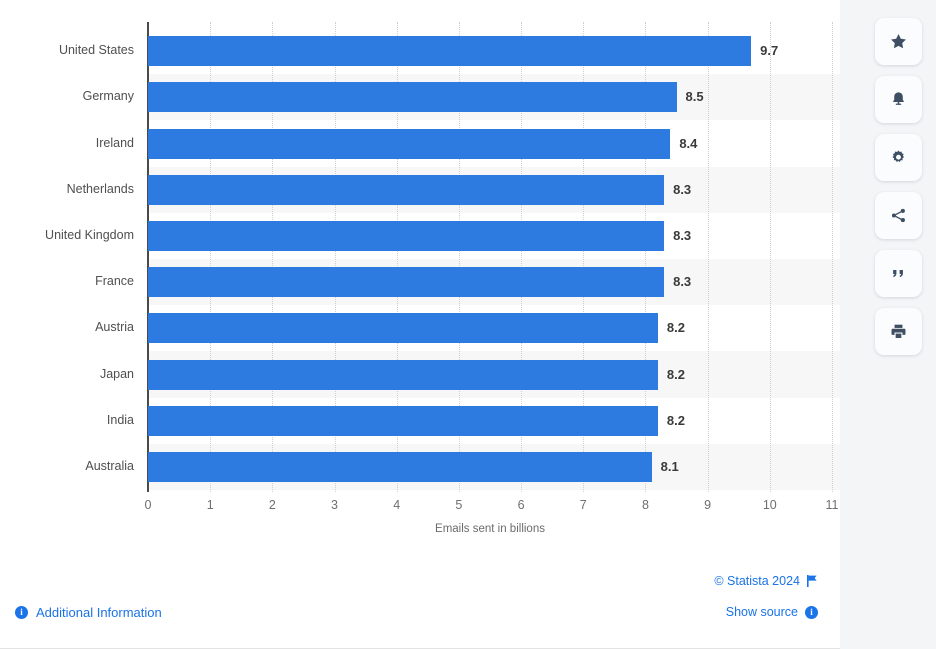  Describe the element at coordinates (898, 186) in the screenshot. I see `chart-action-toolbar` at that location.